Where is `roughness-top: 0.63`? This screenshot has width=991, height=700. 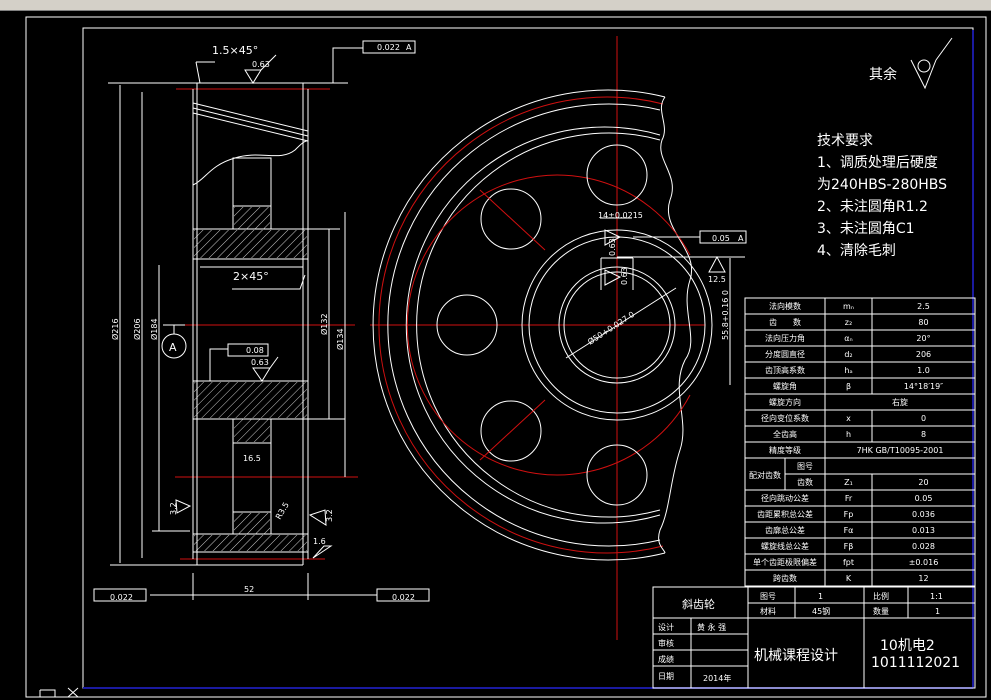 roughness-top: 0.63 is located at coordinates (261, 64).